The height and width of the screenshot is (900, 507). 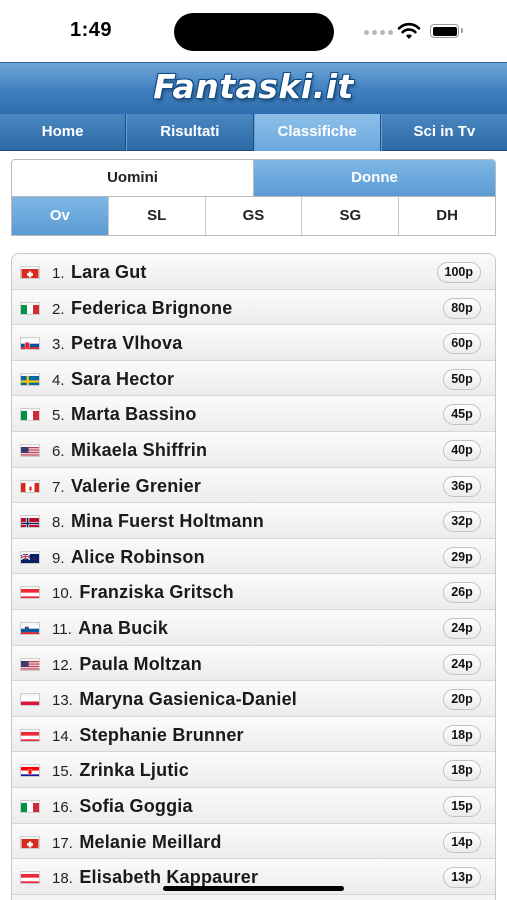 I want to click on tab-giant-slalom: GS, so click(x=253, y=216).